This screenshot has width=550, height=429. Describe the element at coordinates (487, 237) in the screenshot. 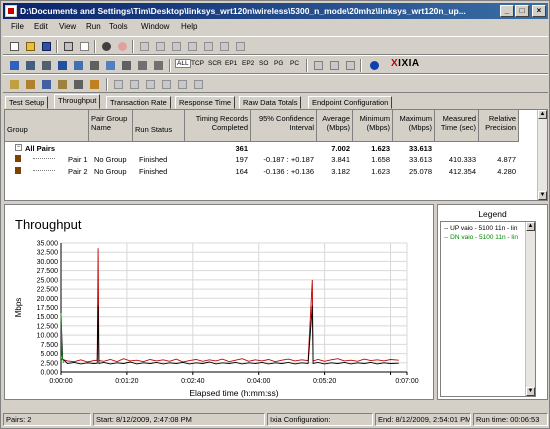

I see `legend-item-dn: -- DN vaio - 5100 11n - lin` at that location.